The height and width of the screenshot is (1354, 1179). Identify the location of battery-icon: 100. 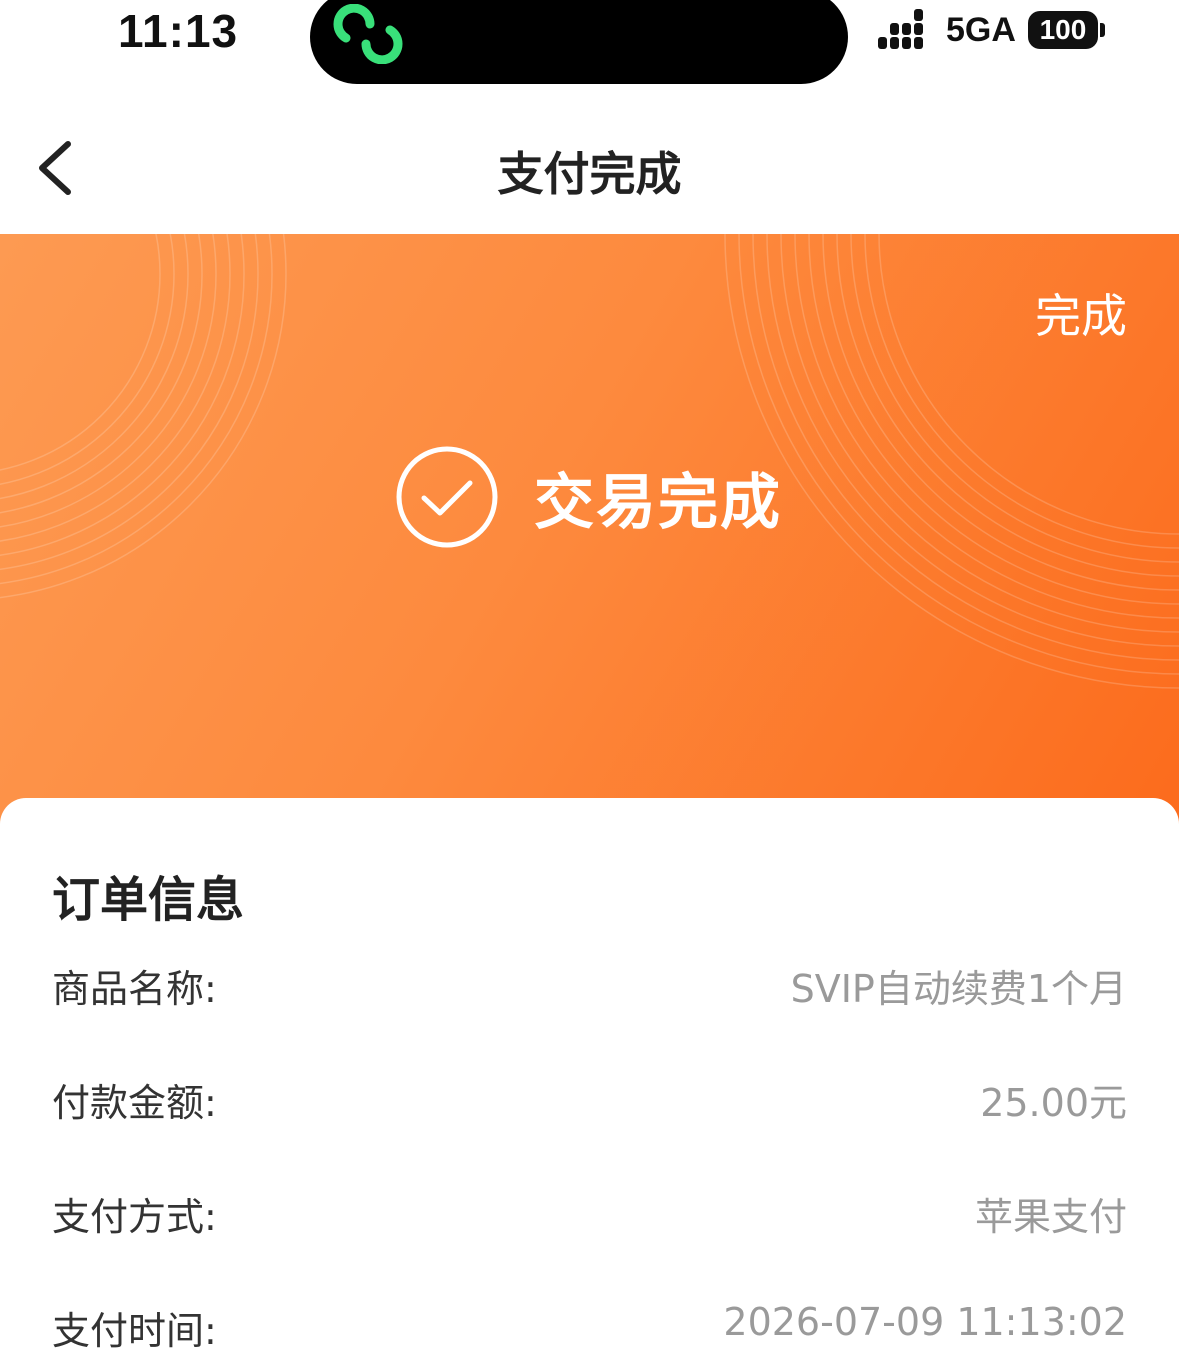
(1062, 30).